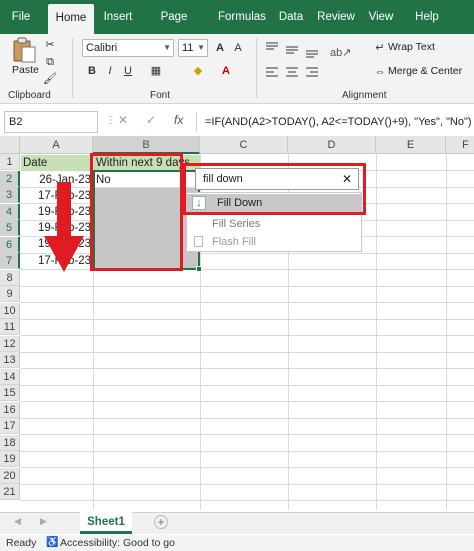 This screenshot has height=551, width=474. What do you see at coordinates (174, 28) in the screenshot?
I see `tab-page-layout: Page Layout` at bounding box center [174, 28].